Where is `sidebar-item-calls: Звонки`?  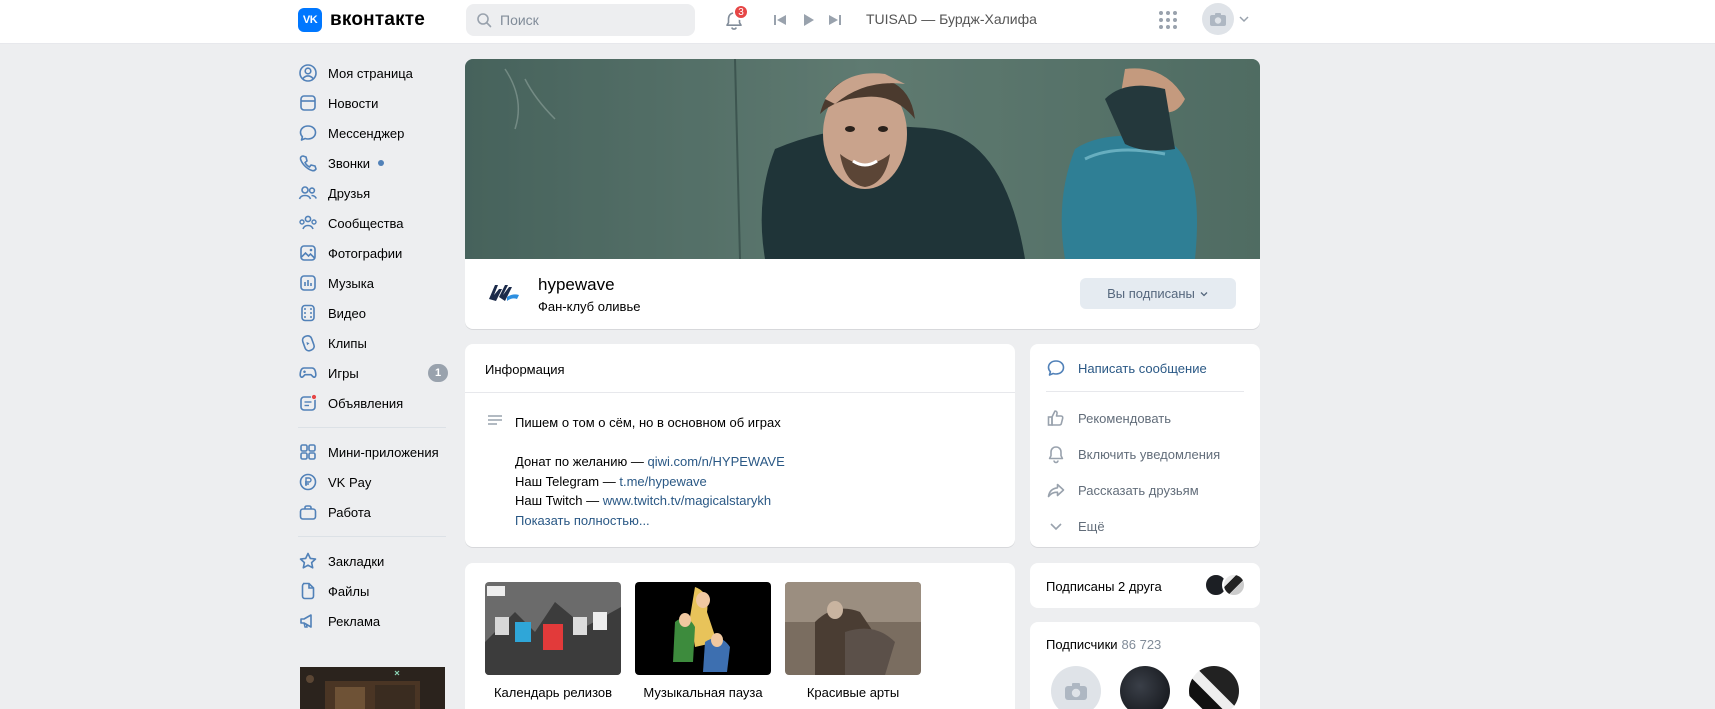 sidebar-item-calls: Звонки is located at coordinates (373, 163).